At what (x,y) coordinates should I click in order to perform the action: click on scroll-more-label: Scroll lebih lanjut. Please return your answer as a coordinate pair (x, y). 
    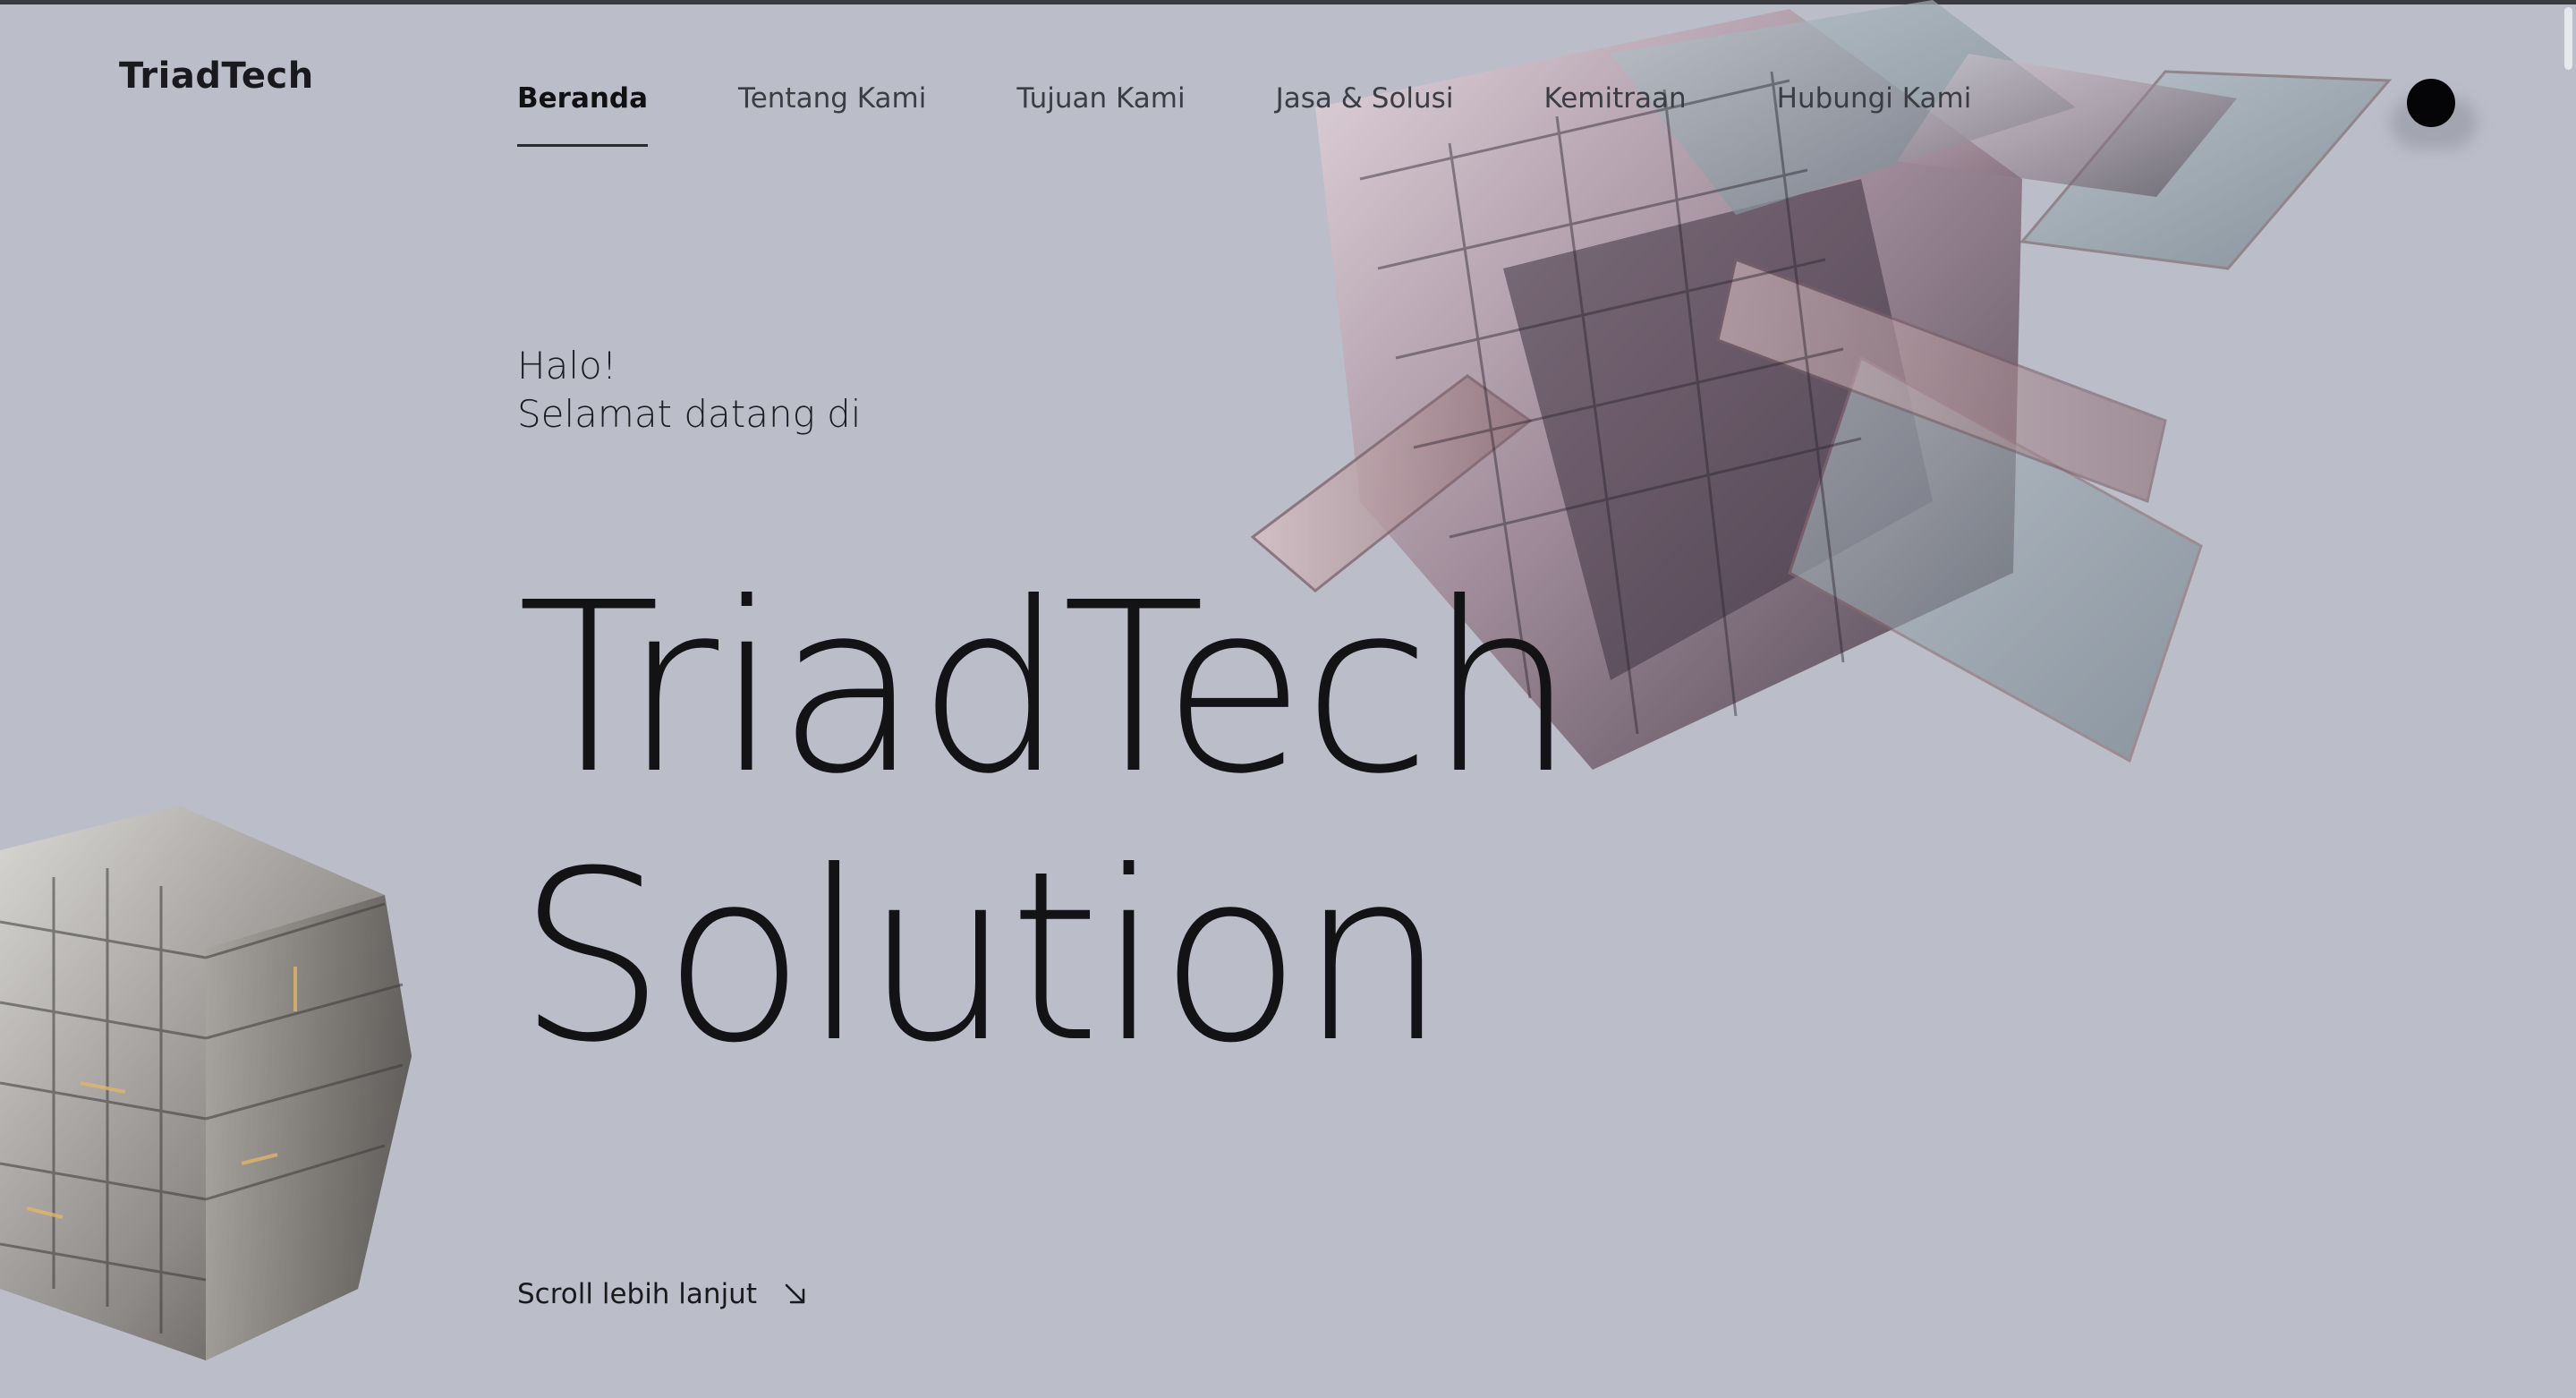
    Looking at the image, I should click on (637, 1294).